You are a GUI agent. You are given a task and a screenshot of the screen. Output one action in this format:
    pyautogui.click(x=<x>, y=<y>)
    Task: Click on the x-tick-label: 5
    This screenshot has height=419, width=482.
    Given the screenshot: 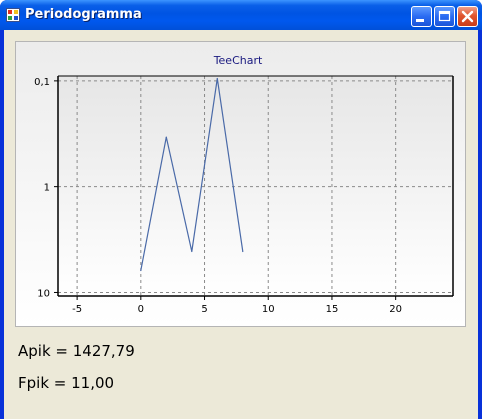 What is the action you would take?
    pyautogui.click(x=204, y=309)
    